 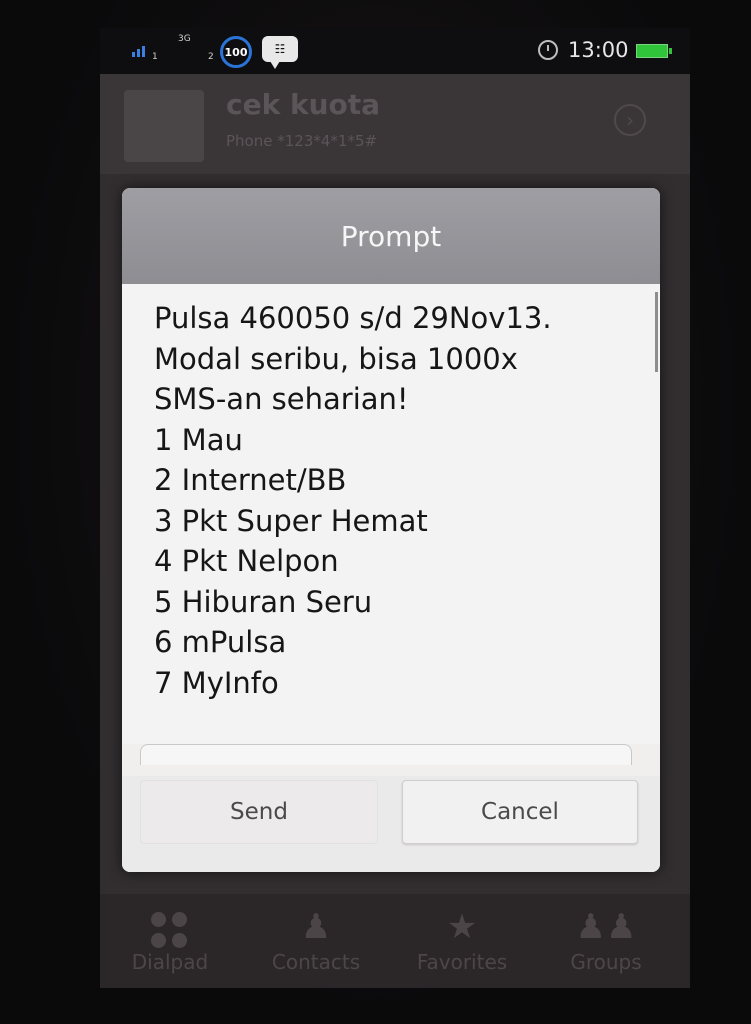 What do you see at coordinates (353, 318) in the screenshot?
I see `message-line: Pulsa 460050 s/d 29Nov13.` at bounding box center [353, 318].